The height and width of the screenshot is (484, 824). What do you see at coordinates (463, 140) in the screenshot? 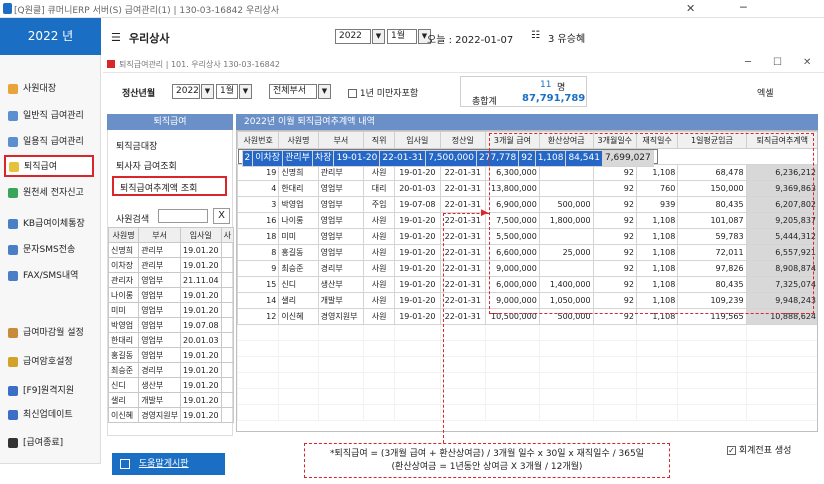
I see `grid-column-header: 정산일` at bounding box center [463, 140].